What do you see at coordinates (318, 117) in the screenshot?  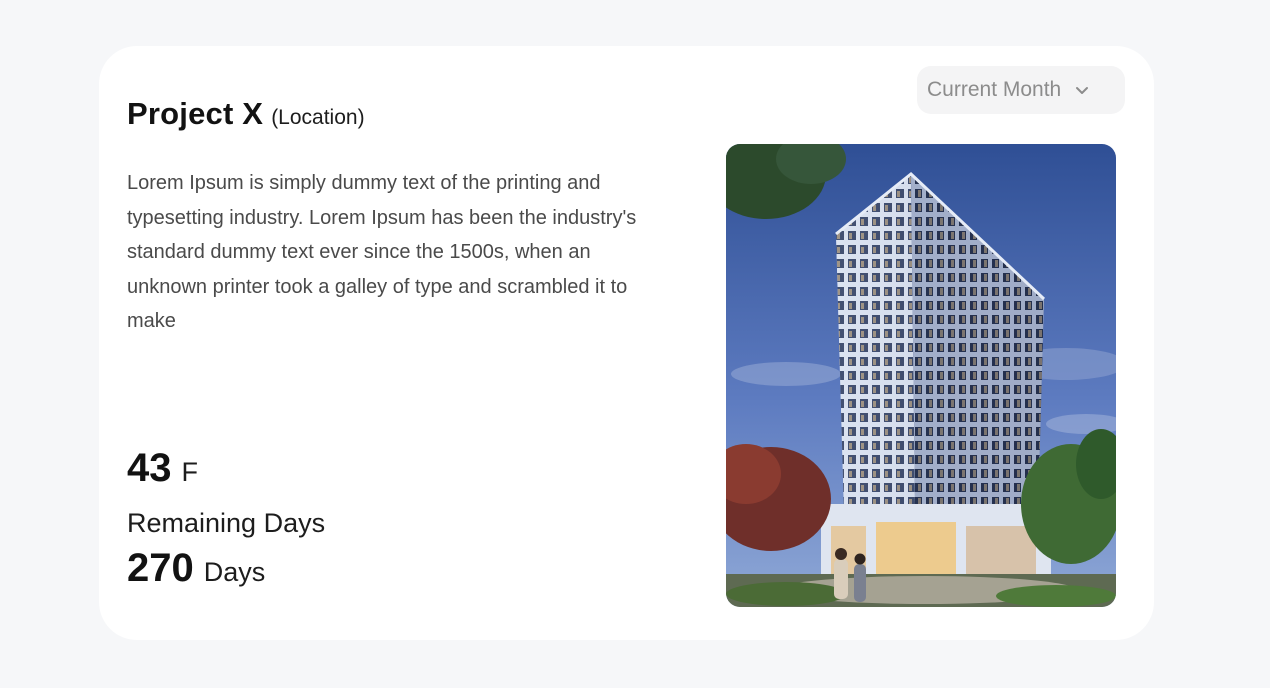 I see `project-location: (Location)` at bounding box center [318, 117].